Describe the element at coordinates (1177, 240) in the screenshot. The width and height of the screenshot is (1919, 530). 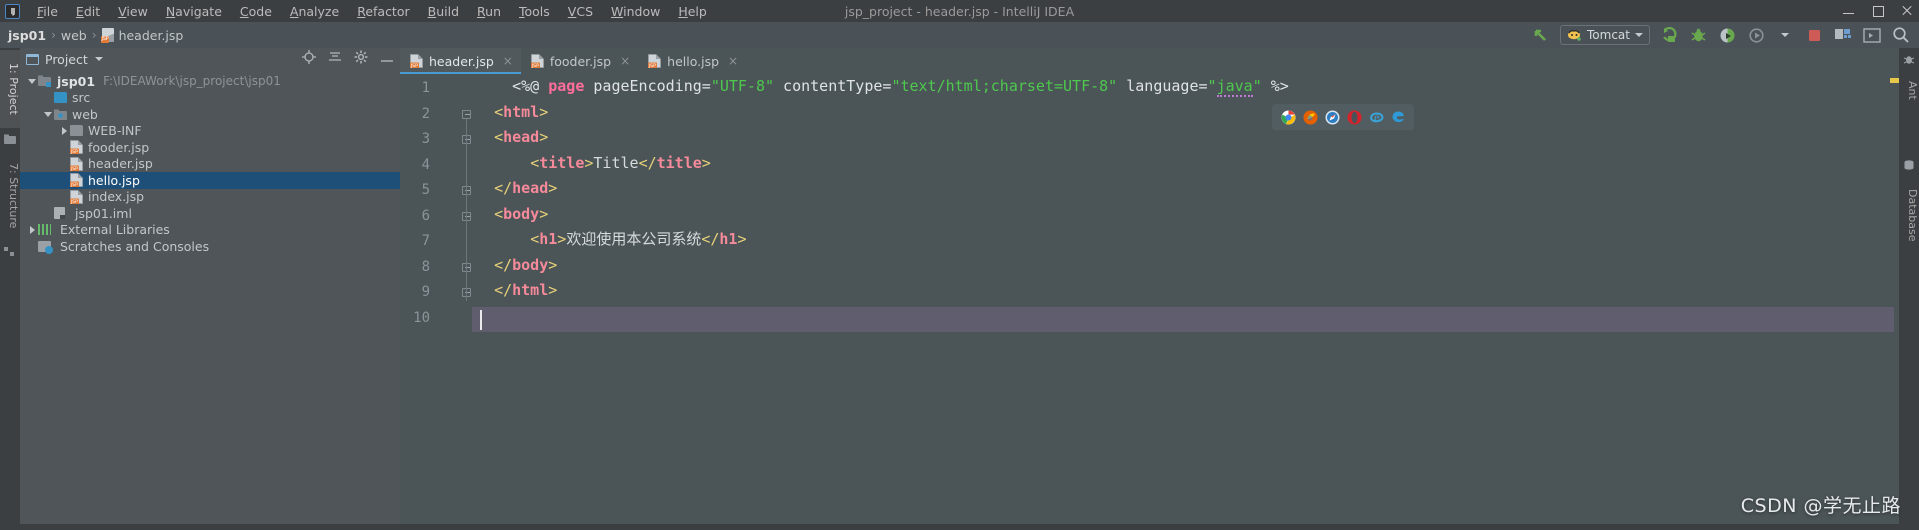
I see `code-line: <h1>欢迎使用本公司系统</h1>` at that location.